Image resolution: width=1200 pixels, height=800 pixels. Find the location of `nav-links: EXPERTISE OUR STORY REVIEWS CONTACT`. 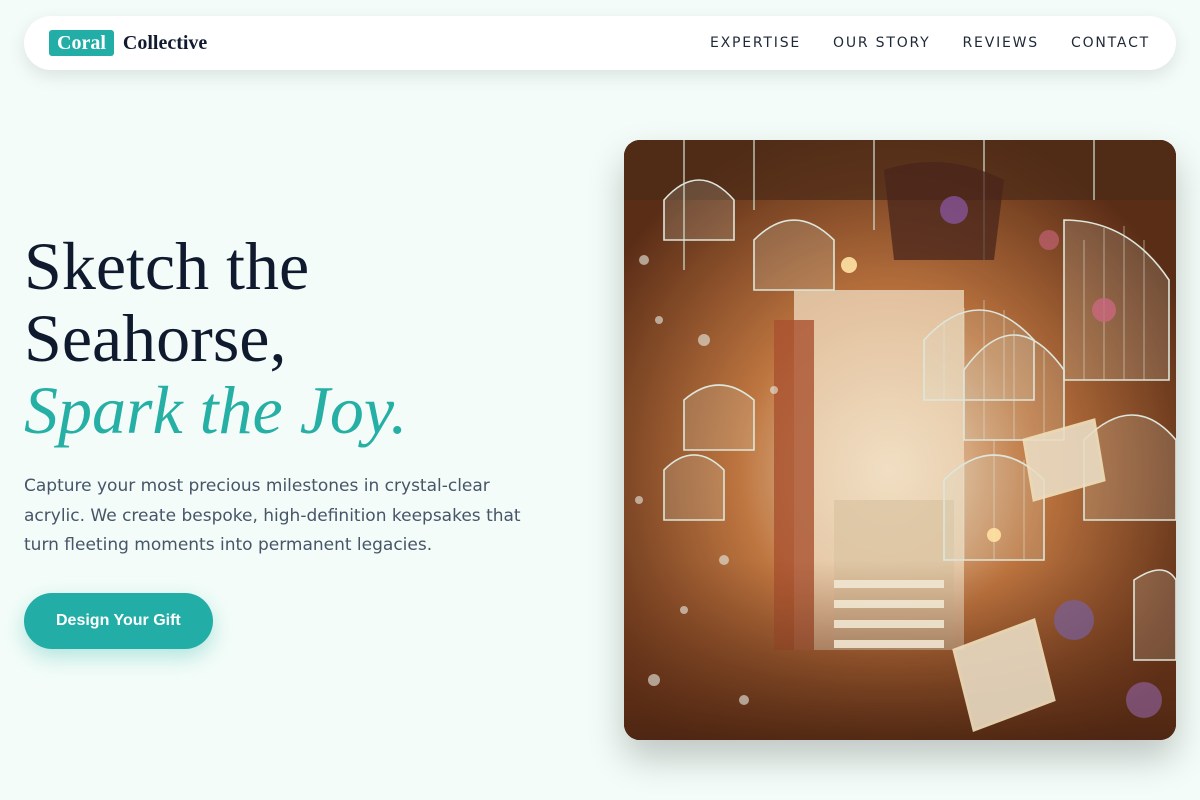

nav-links: EXPERTISE OUR STORY REVIEWS CONTACT is located at coordinates (930, 43).